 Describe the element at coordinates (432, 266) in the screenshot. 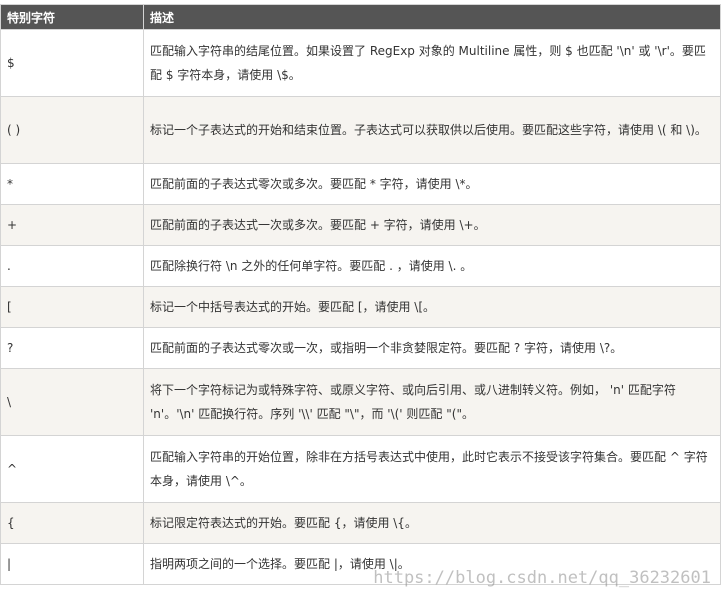

I see `description-cell: 匹配除换行符 \n 之外的任何单字符。要匹配 . ，请使用 \. 。` at that location.